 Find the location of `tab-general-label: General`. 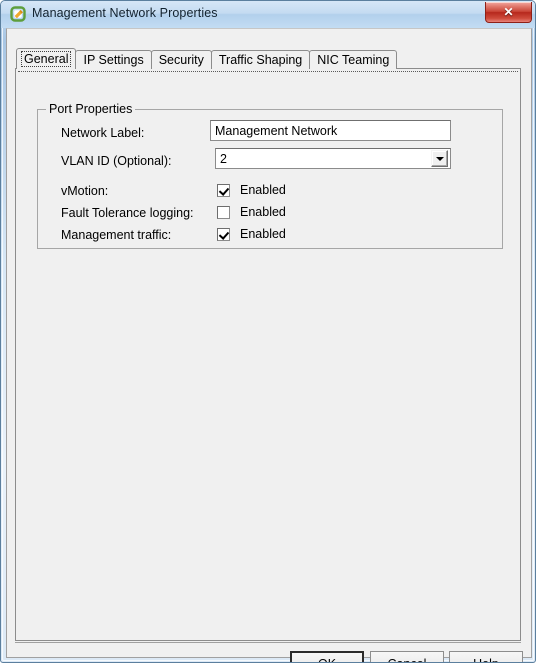

tab-general-label: General is located at coordinates (46, 59).